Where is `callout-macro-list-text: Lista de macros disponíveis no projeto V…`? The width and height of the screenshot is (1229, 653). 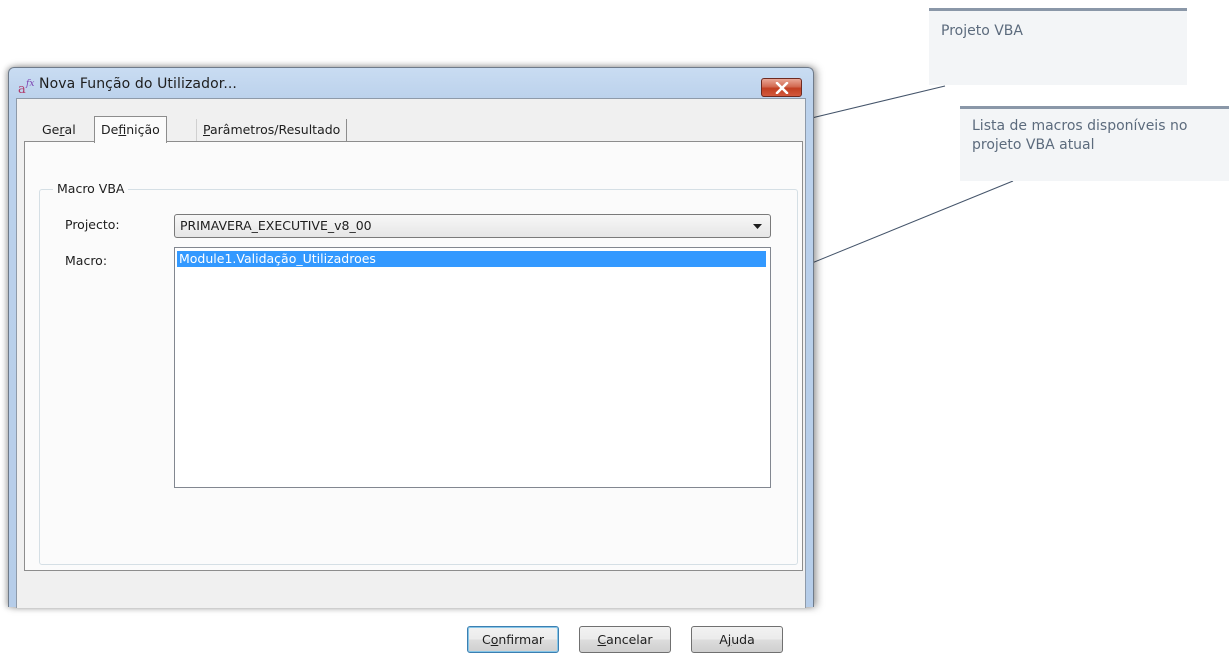
callout-macro-list-text: Lista de macros disponíveis no projeto V… is located at coordinates (1080, 135).